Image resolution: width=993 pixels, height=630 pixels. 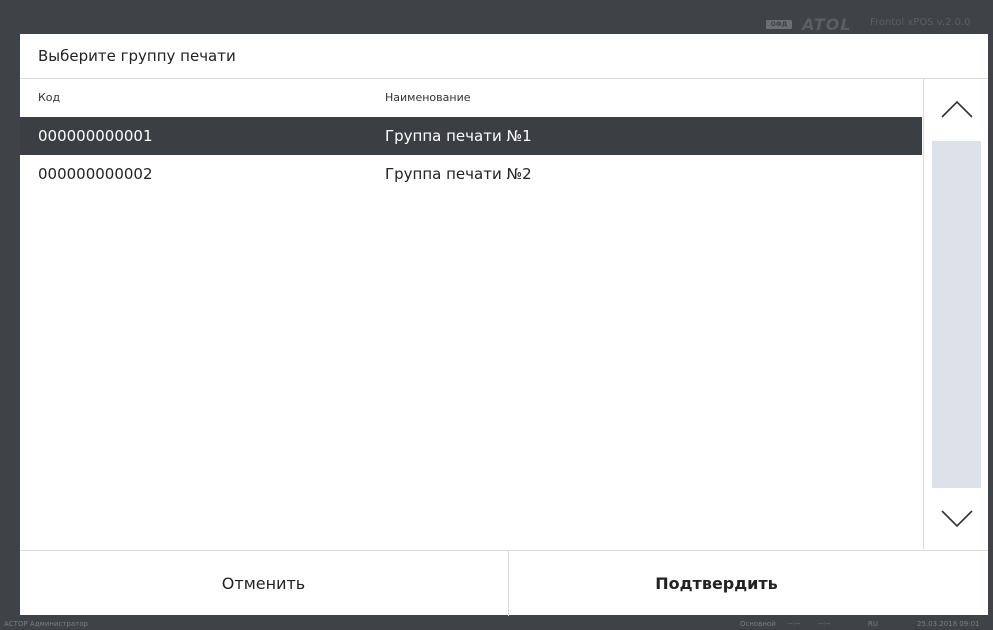 I want to click on scrollbar, so click(x=956, y=314).